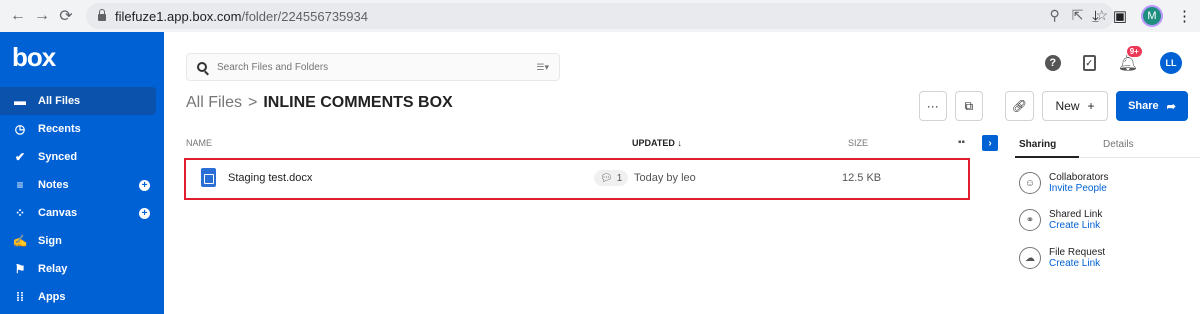 The height and width of the screenshot is (314, 1200). What do you see at coordinates (1075, 225) in the screenshot?
I see `create-shared-link: Create Link` at bounding box center [1075, 225].